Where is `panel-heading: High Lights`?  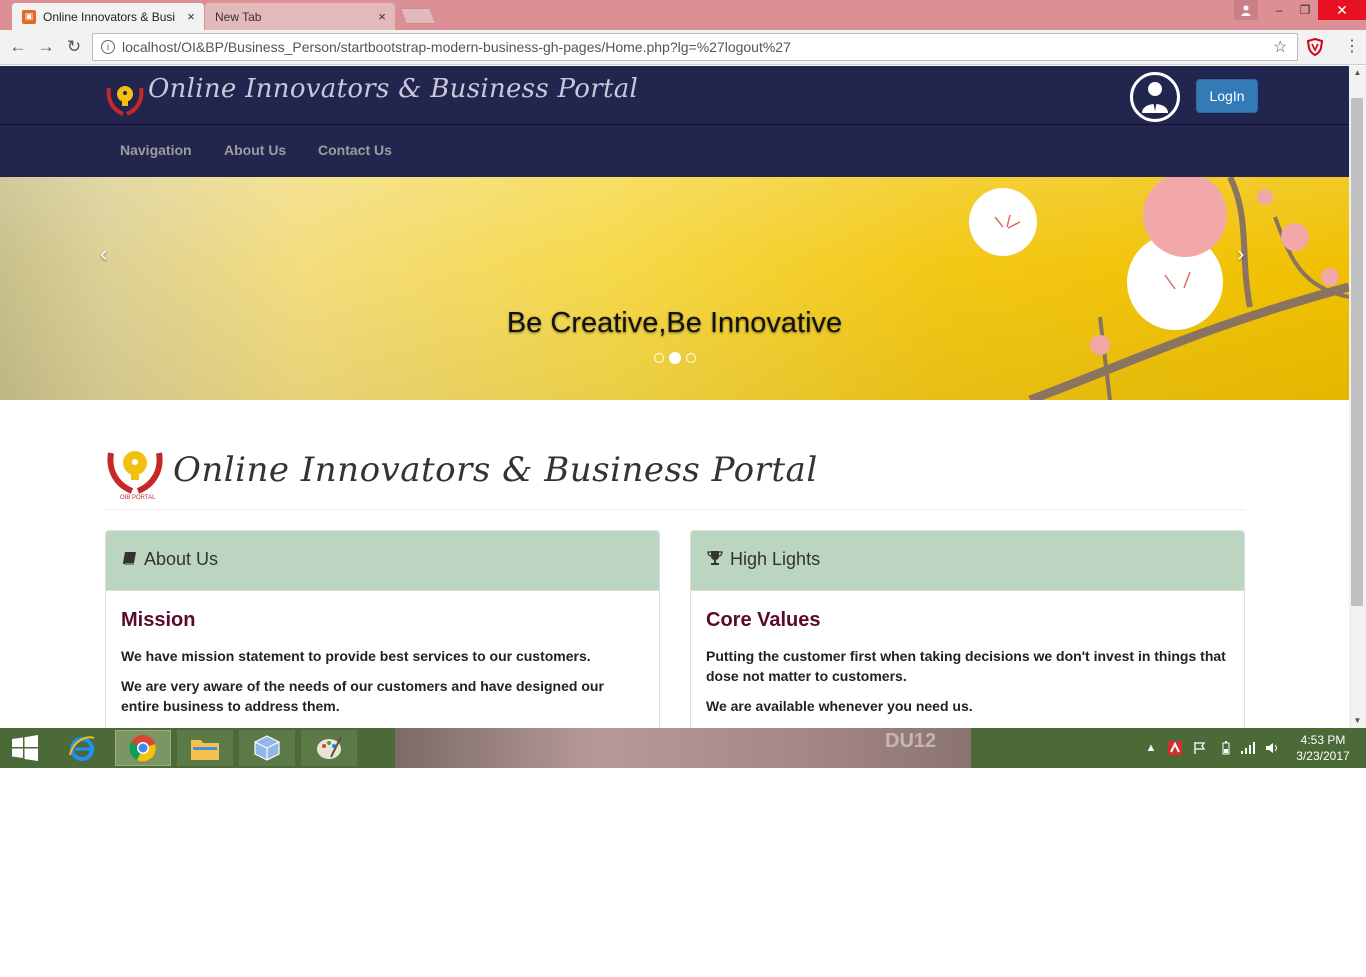 panel-heading: High Lights is located at coordinates (967, 561).